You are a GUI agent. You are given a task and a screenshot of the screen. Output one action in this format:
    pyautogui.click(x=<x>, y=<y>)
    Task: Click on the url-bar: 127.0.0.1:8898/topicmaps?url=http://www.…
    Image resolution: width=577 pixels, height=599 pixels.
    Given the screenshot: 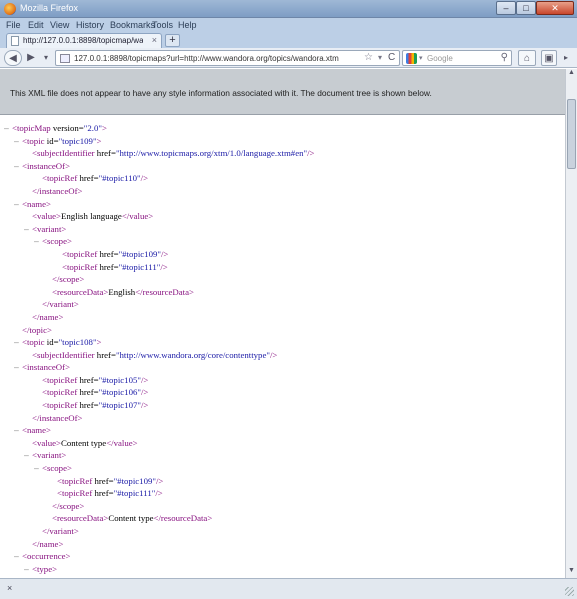 What is the action you would take?
    pyautogui.click(x=227, y=58)
    